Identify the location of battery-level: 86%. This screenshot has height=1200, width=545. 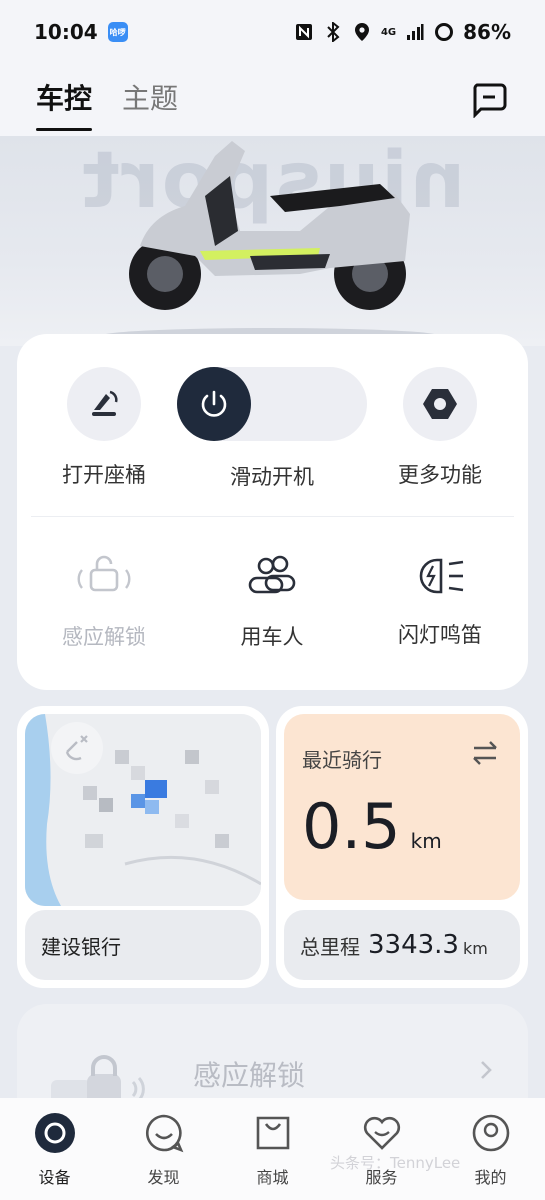
(487, 32).